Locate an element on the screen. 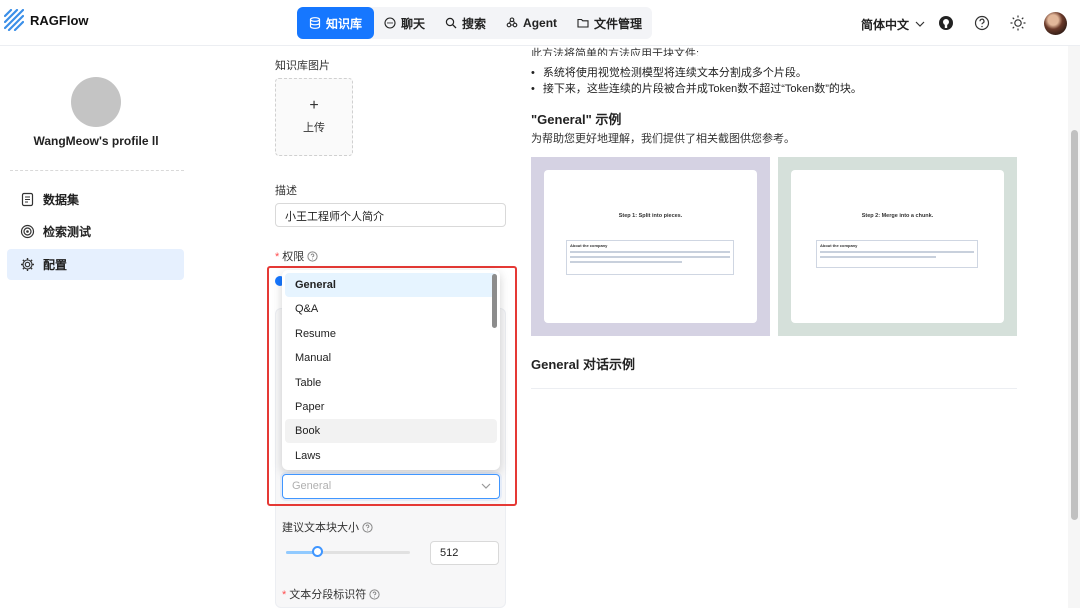 Image resolution: width=1080 pixels, height=608 pixels. example-title: "General" 示例 is located at coordinates (576, 119).